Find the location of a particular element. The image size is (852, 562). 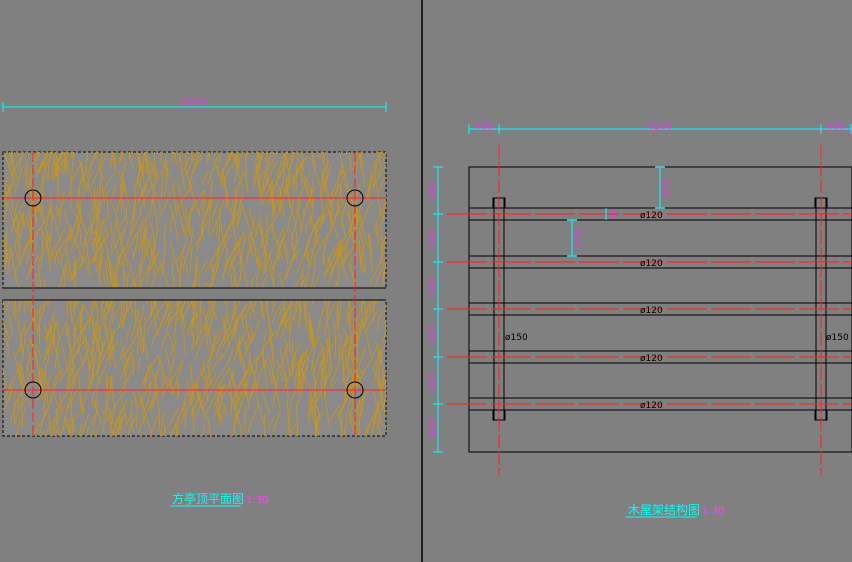

overall-dimension: 5000 is located at coordinates (194, 104).